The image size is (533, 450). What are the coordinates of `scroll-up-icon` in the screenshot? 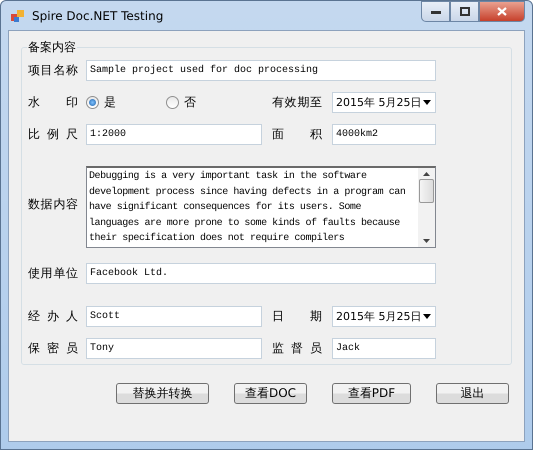 It's located at (426, 174).